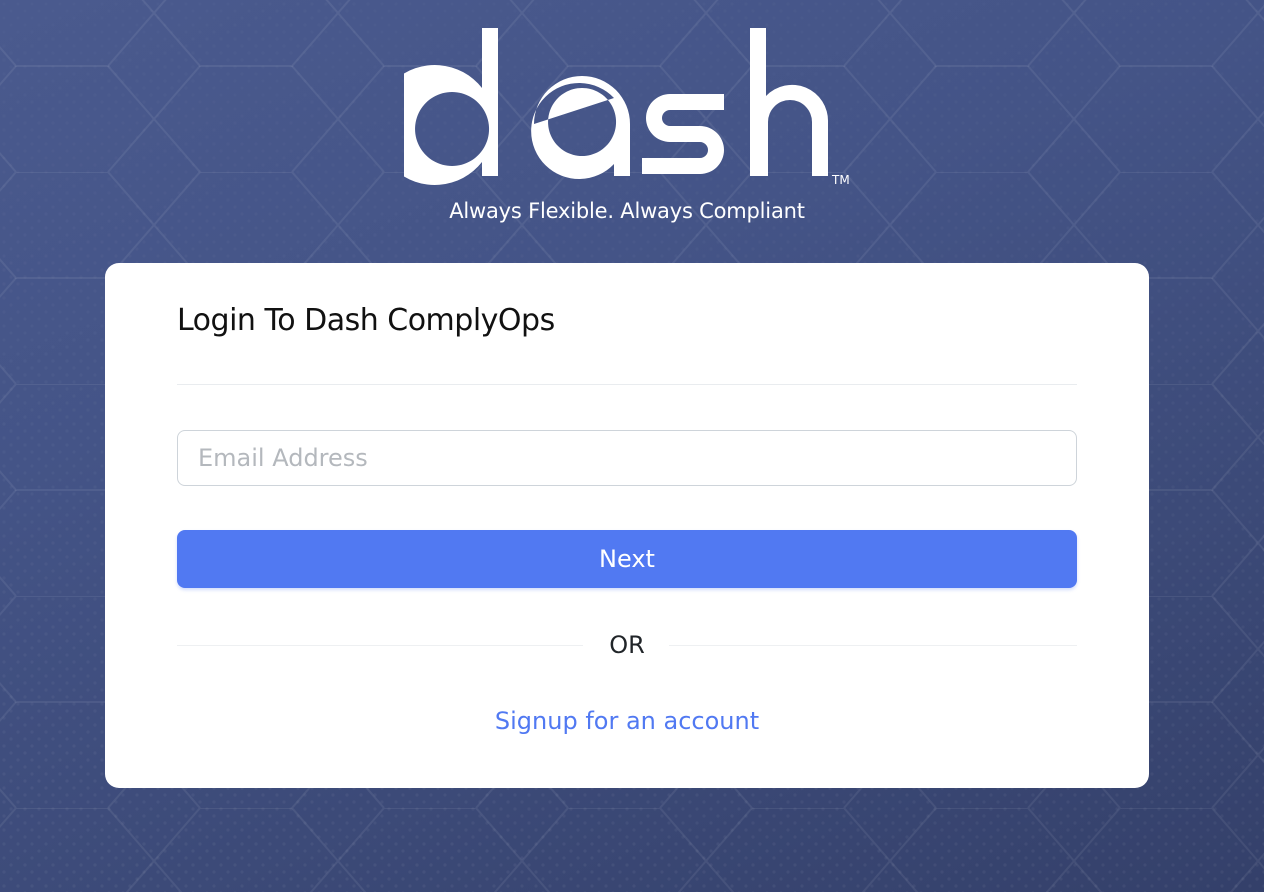  Describe the element at coordinates (627, 559) in the screenshot. I see `next-button: Next` at that location.